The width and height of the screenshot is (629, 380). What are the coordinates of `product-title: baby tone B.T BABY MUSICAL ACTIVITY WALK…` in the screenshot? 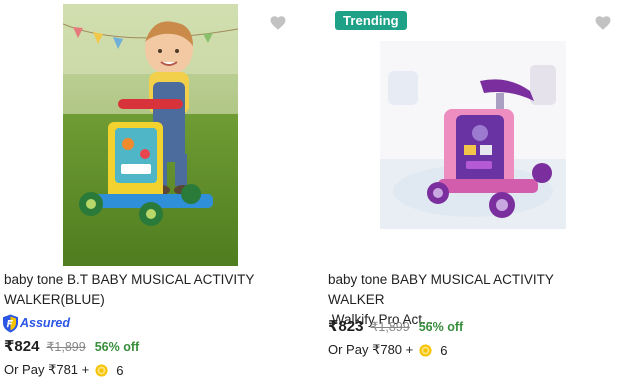 It's located at (144, 290).